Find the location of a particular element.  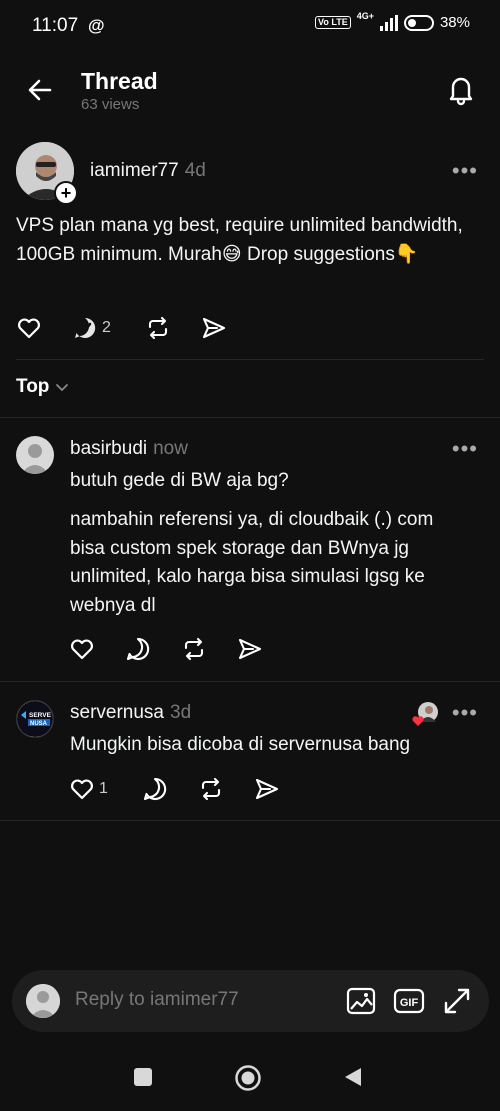

home-button is located at coordinates (248, 1080).